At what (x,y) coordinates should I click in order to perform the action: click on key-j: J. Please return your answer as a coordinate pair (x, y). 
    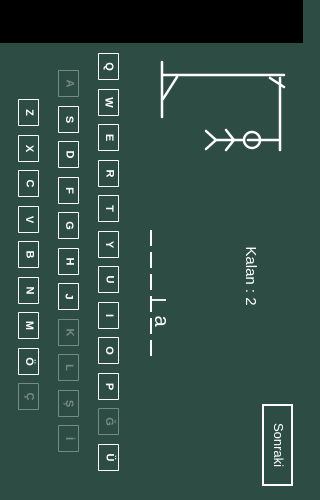
    Looking at the image, I should click on (68, 296).